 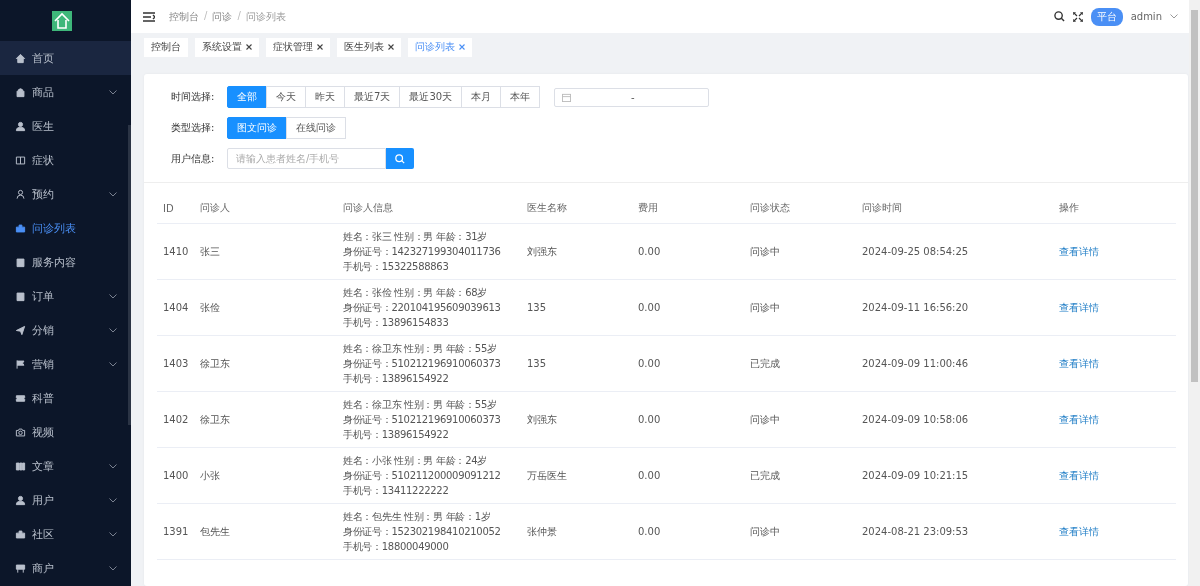 I want to click on sidebar-item: 医生, so click(x=65, y=126).